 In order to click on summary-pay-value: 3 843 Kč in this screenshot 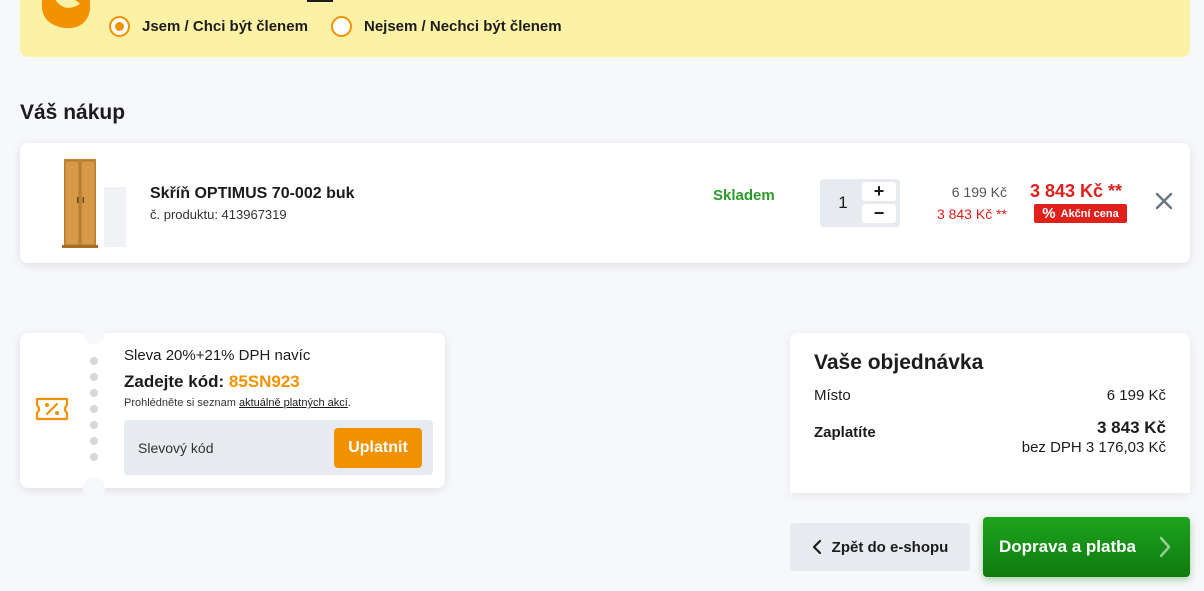, I will do `click(1131, 427)`.